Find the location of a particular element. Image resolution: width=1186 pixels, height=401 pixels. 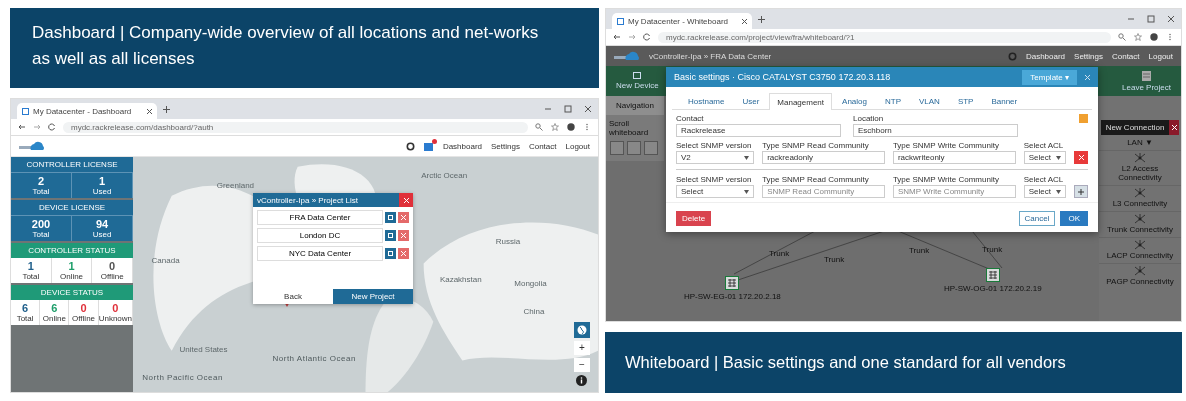

new-device-button: New Device is located at coordinates (637, 81).